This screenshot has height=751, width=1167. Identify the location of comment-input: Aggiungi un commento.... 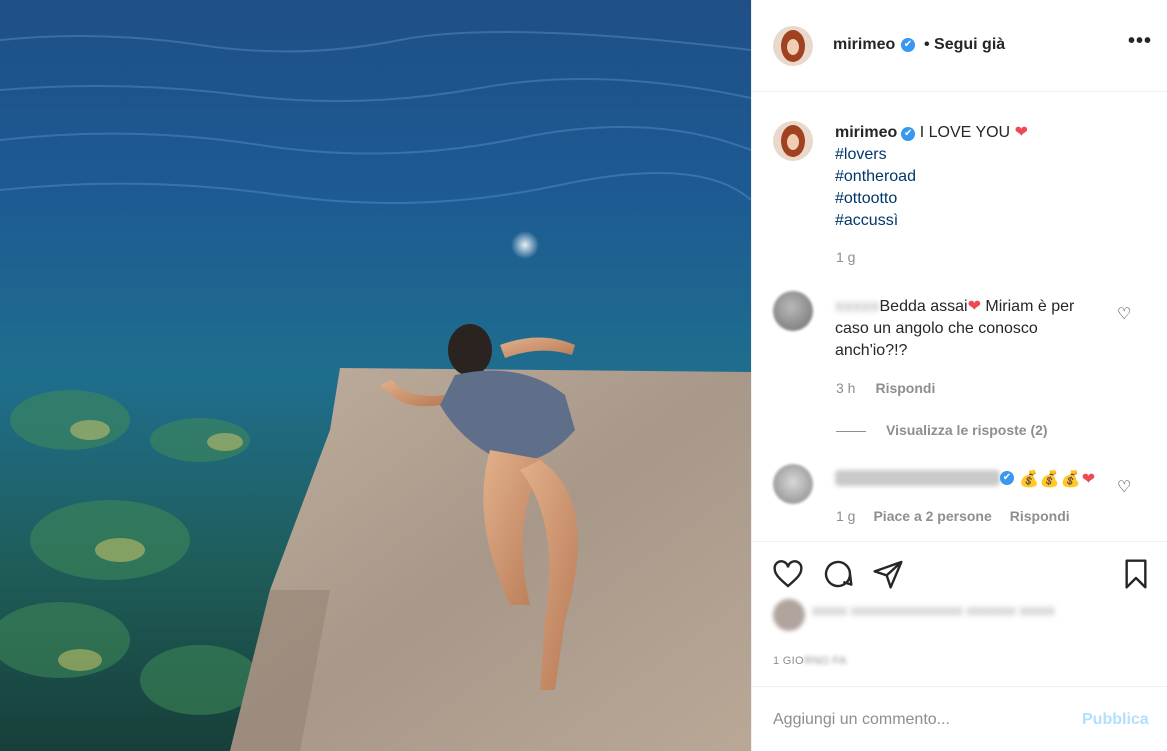
(861, 720).